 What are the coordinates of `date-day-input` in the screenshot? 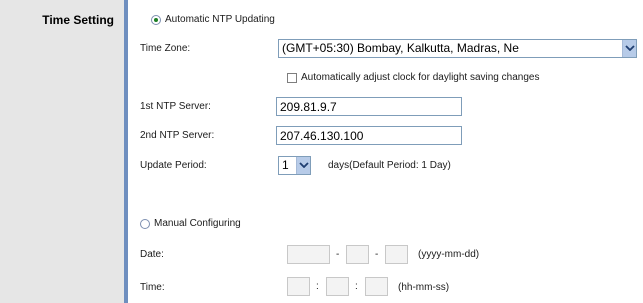 It's located at (396, 254).